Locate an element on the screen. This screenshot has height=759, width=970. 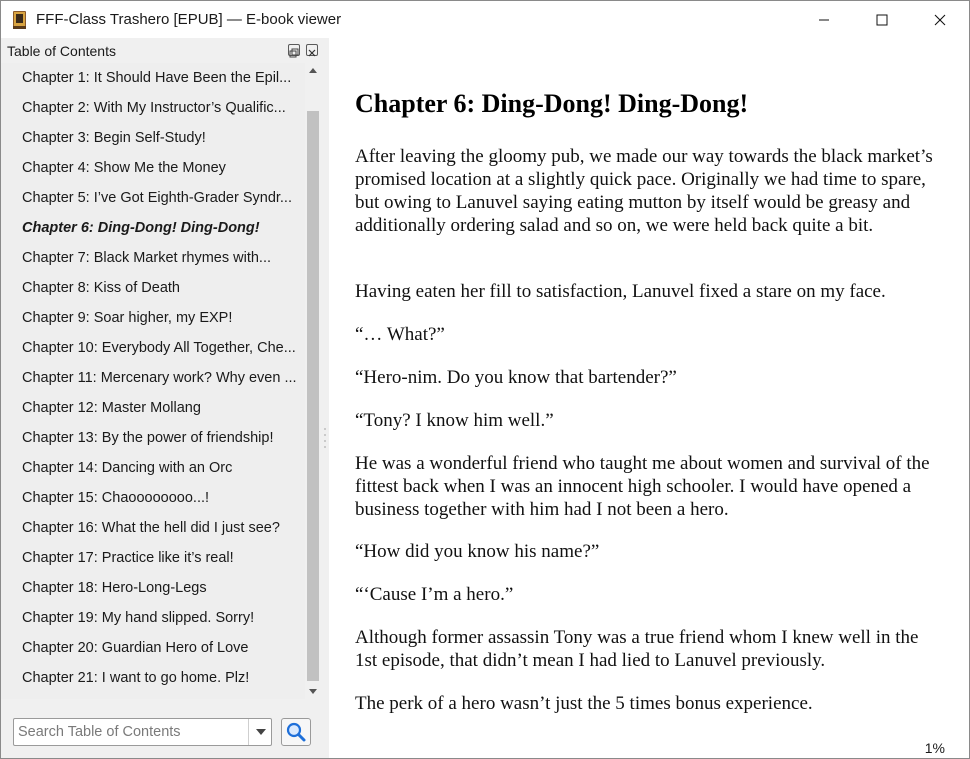
close-panel-button is located at coordinates (312, 50).